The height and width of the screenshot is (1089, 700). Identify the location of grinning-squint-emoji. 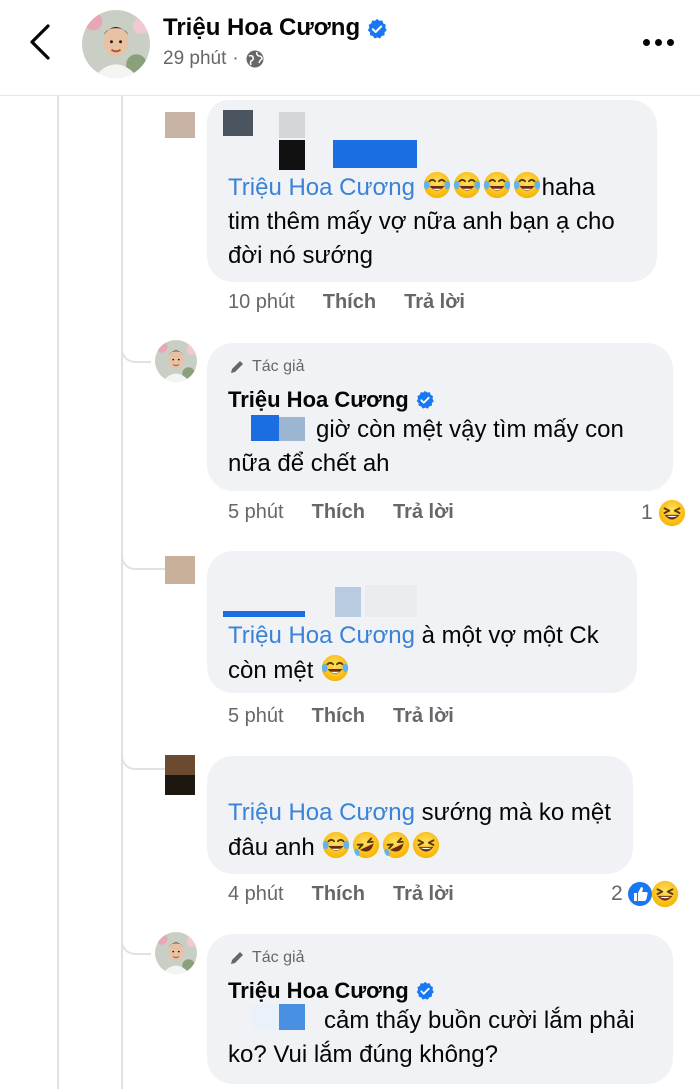
(426, 845).